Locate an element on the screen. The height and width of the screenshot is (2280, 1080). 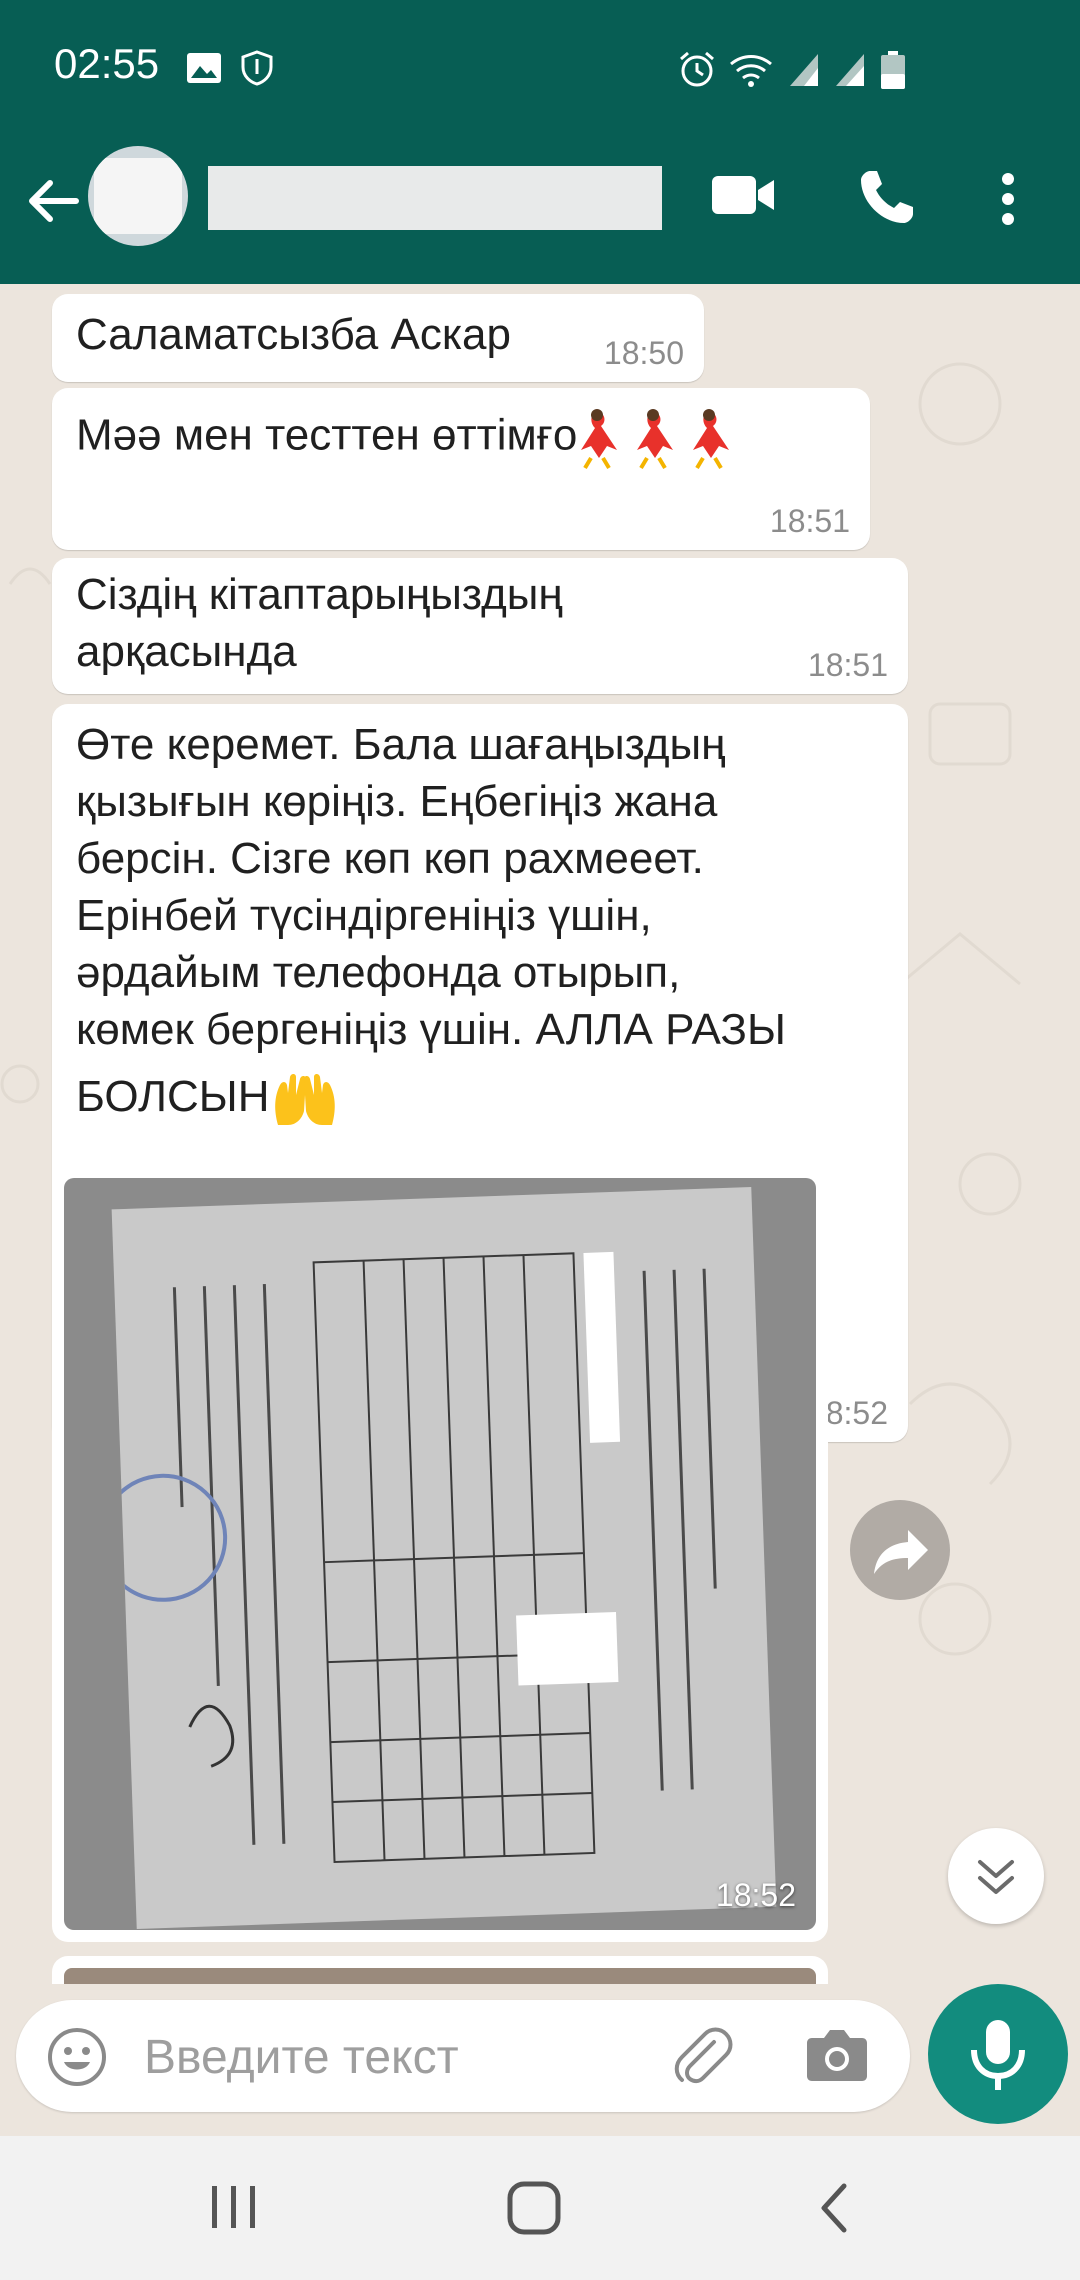
camera-icon is located at coordinates (837, 2054).